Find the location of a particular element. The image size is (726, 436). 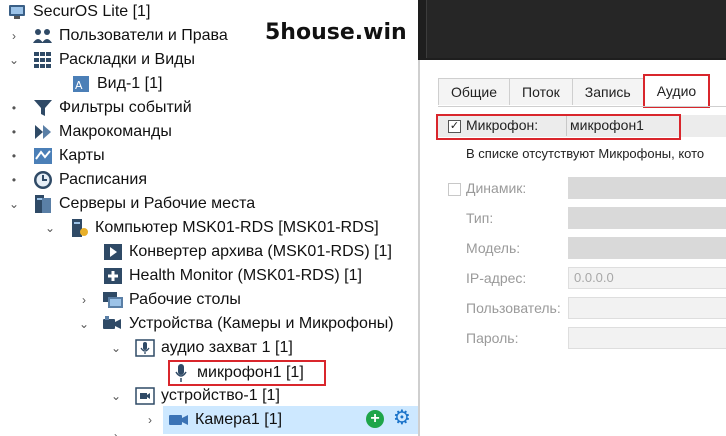

tree-item-label: Конвертер архива (MSK01-RDS) [1] is located at coordinates (260, 251).